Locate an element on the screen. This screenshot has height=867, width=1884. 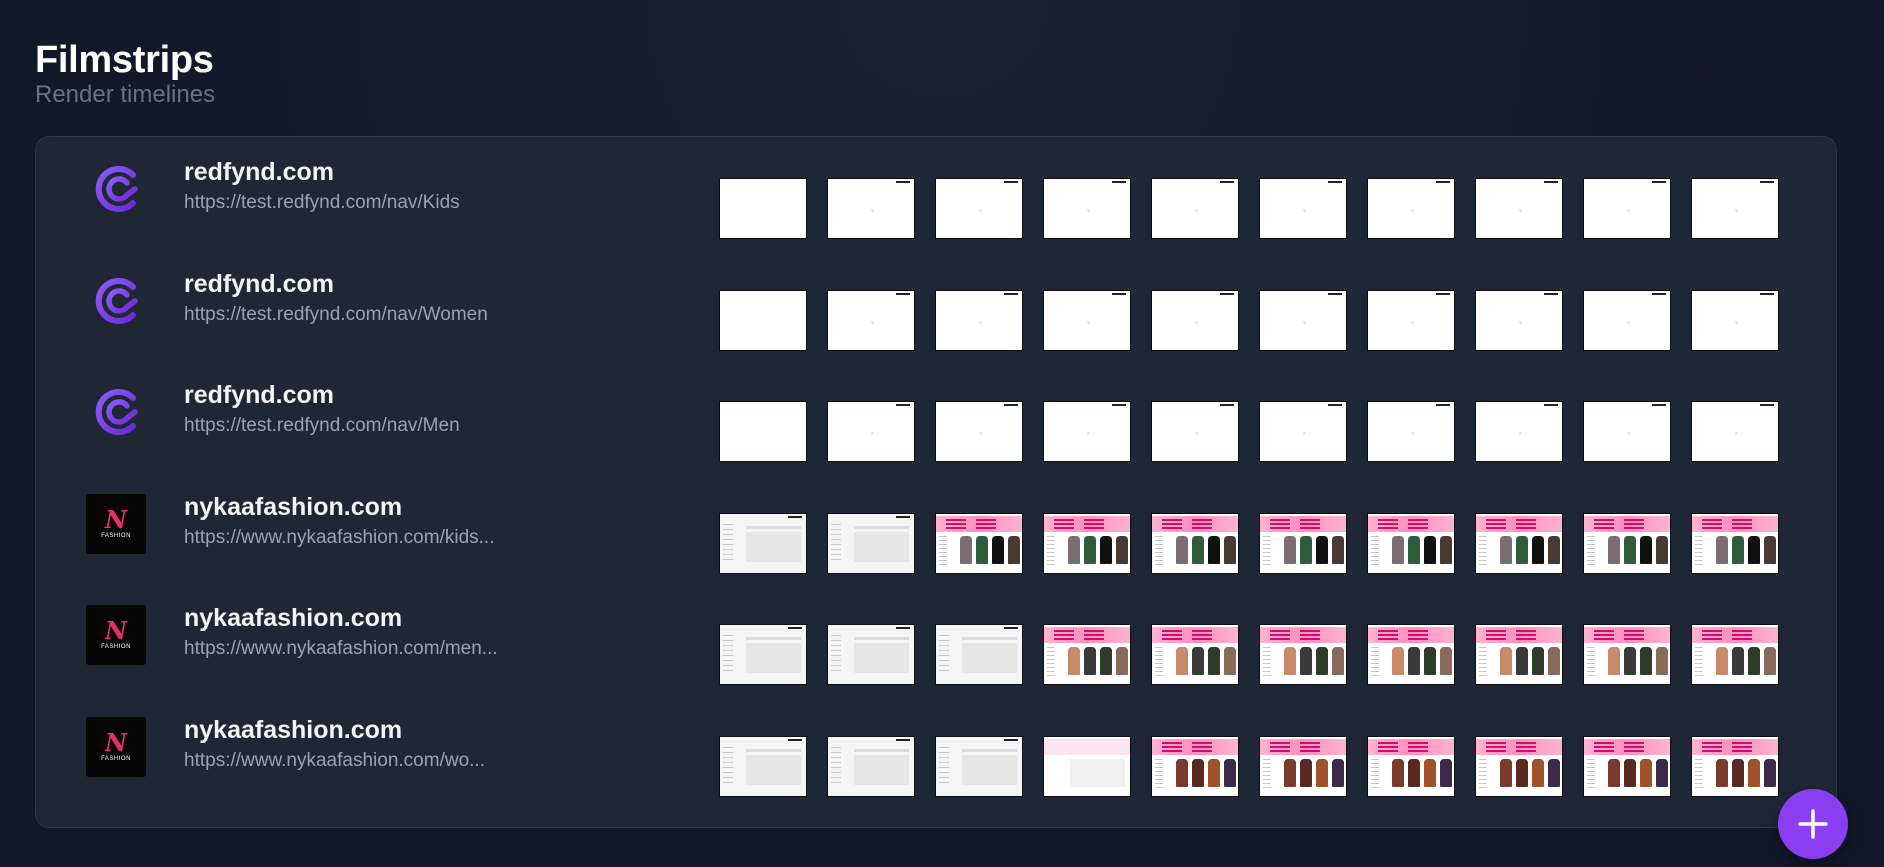
site-url: https://test.redfynd.com/nav/Men is located at coordinates (322, 425).